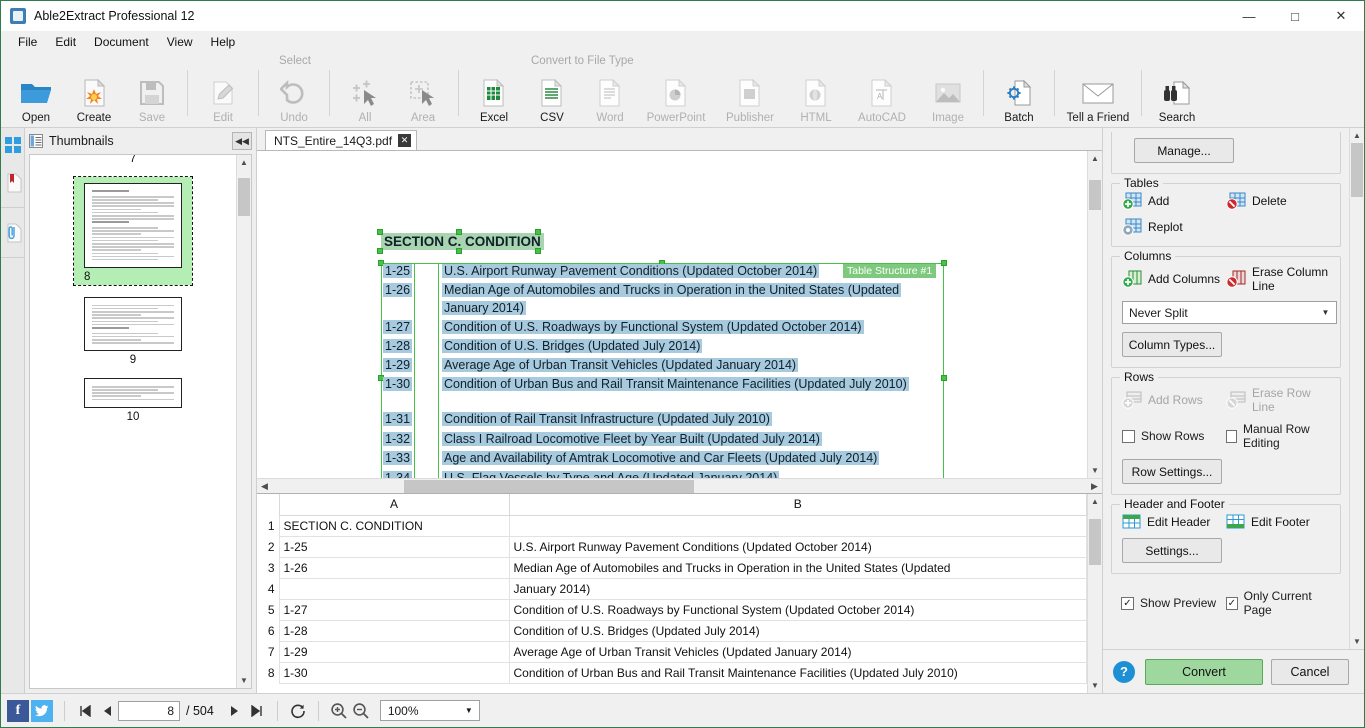 Image resolution: width=1365 pixels, height=728 pixels. Describe the element at coordinates (133, 331) in the screenshot. I see `thumbnail-item: 9` at that location.